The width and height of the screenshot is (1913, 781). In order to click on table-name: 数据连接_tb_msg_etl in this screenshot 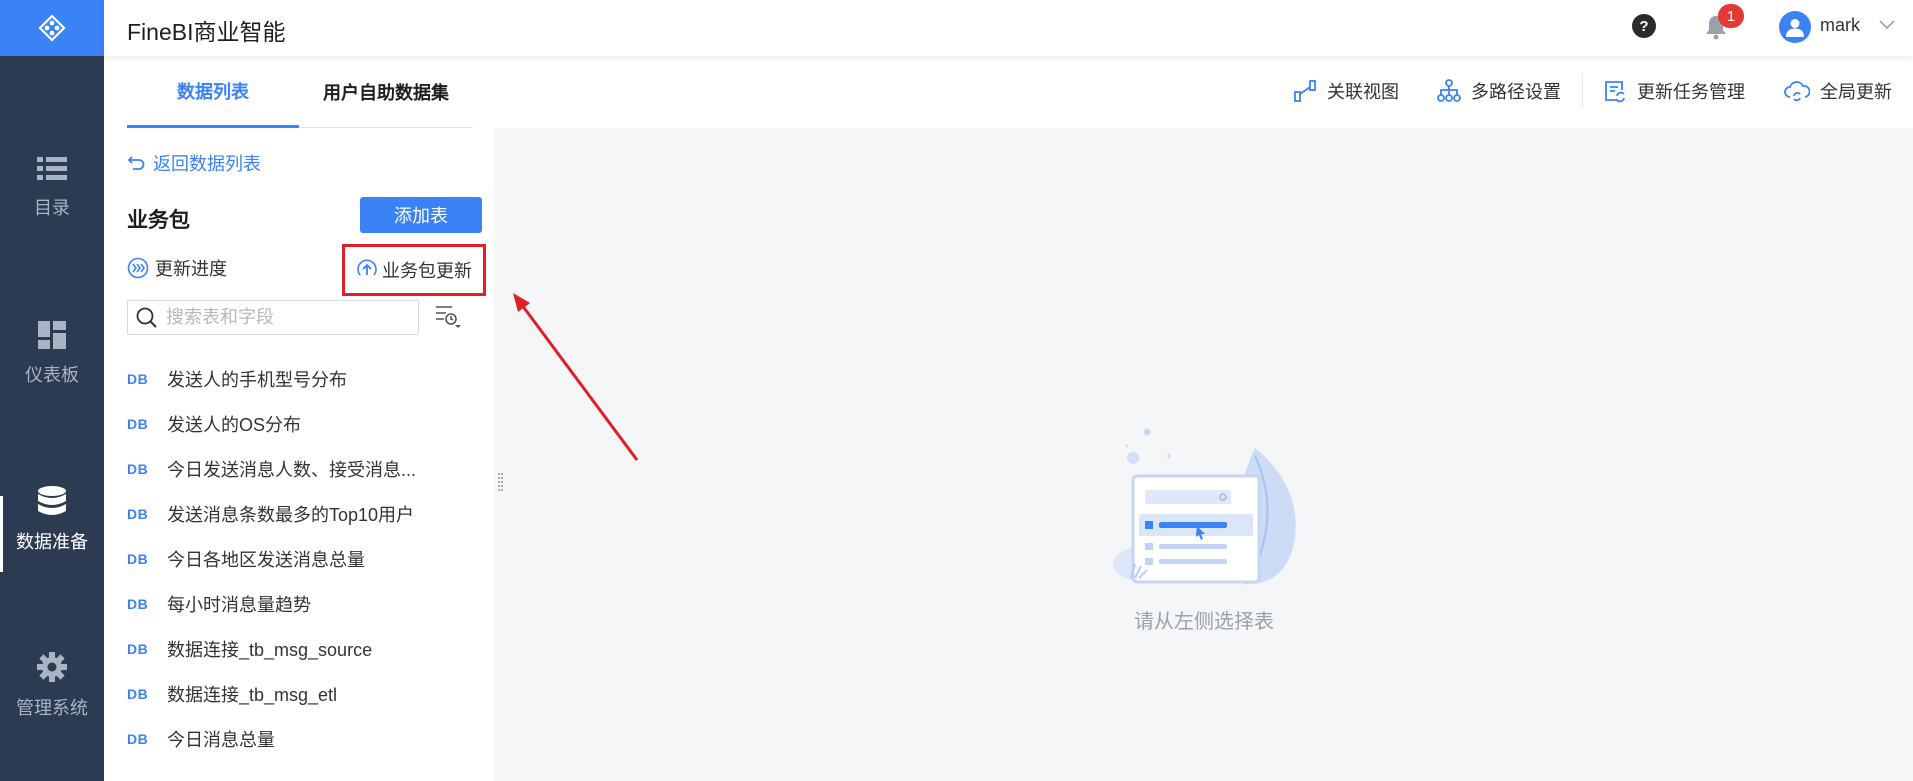, I will do `click(252, 694)`.